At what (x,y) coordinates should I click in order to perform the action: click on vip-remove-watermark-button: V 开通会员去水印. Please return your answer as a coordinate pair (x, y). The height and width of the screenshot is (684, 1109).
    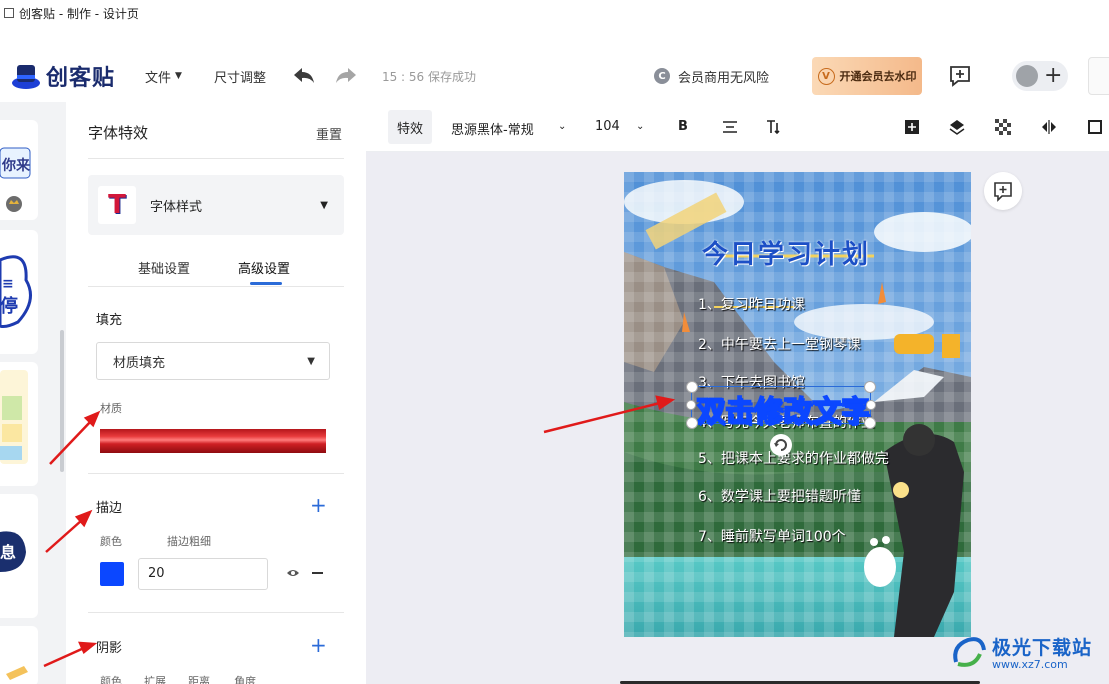
    Looking at the image, I should click on (867, 76).